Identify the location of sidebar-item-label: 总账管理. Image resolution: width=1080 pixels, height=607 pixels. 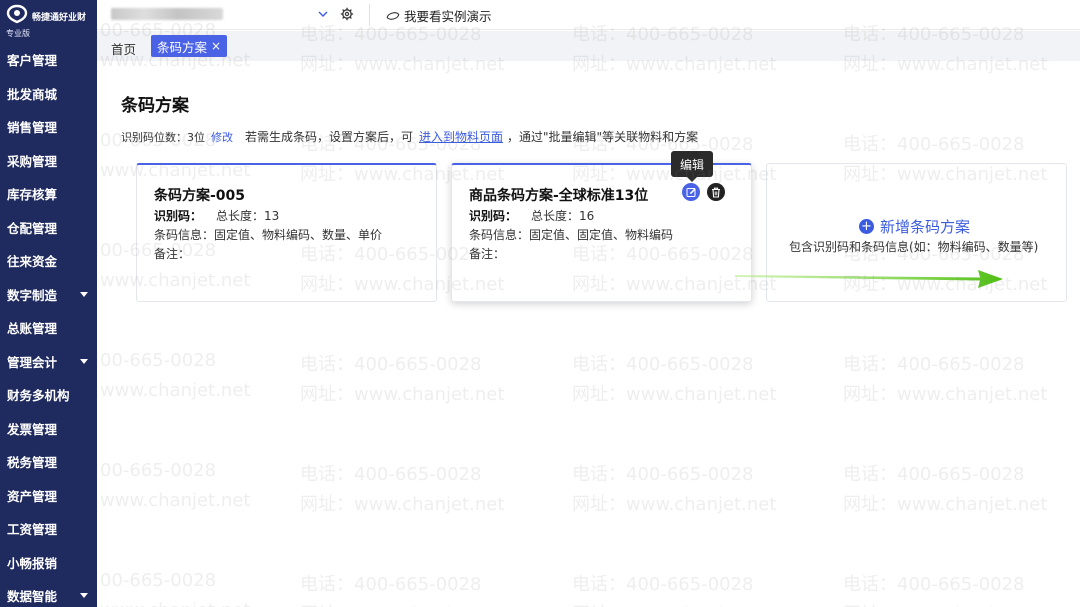
(32, 329).